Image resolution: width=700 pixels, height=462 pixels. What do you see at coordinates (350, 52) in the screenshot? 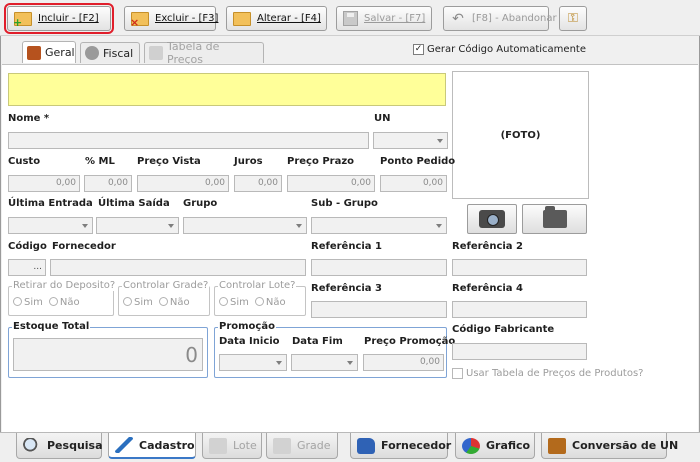
I see `top-tabs: Geral Fiscal Tabela de Preços` at bounding box center [350, 52].